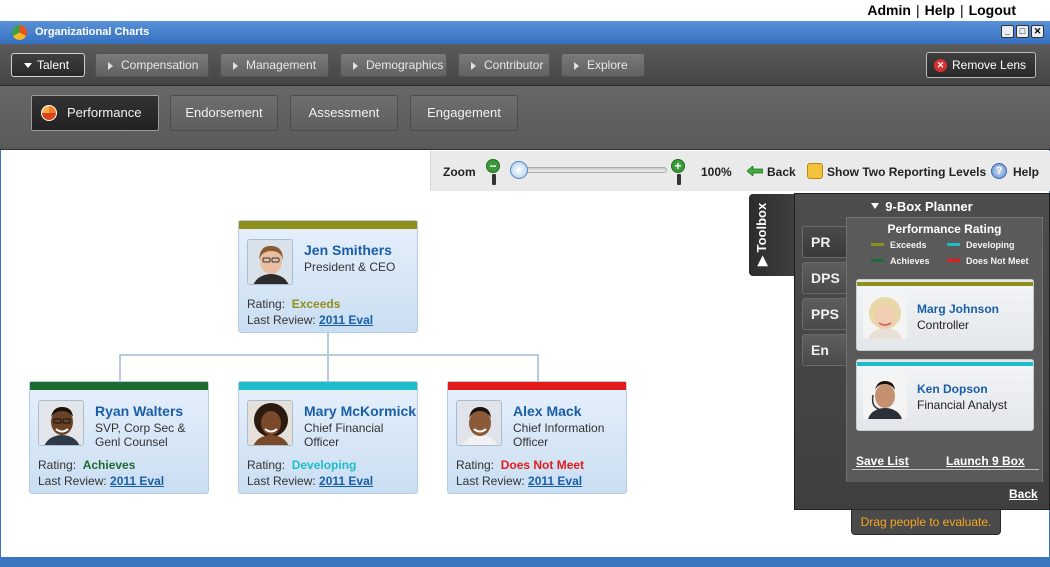  I want to click on employee-role: Chief Information Officer, so click(559, 435).